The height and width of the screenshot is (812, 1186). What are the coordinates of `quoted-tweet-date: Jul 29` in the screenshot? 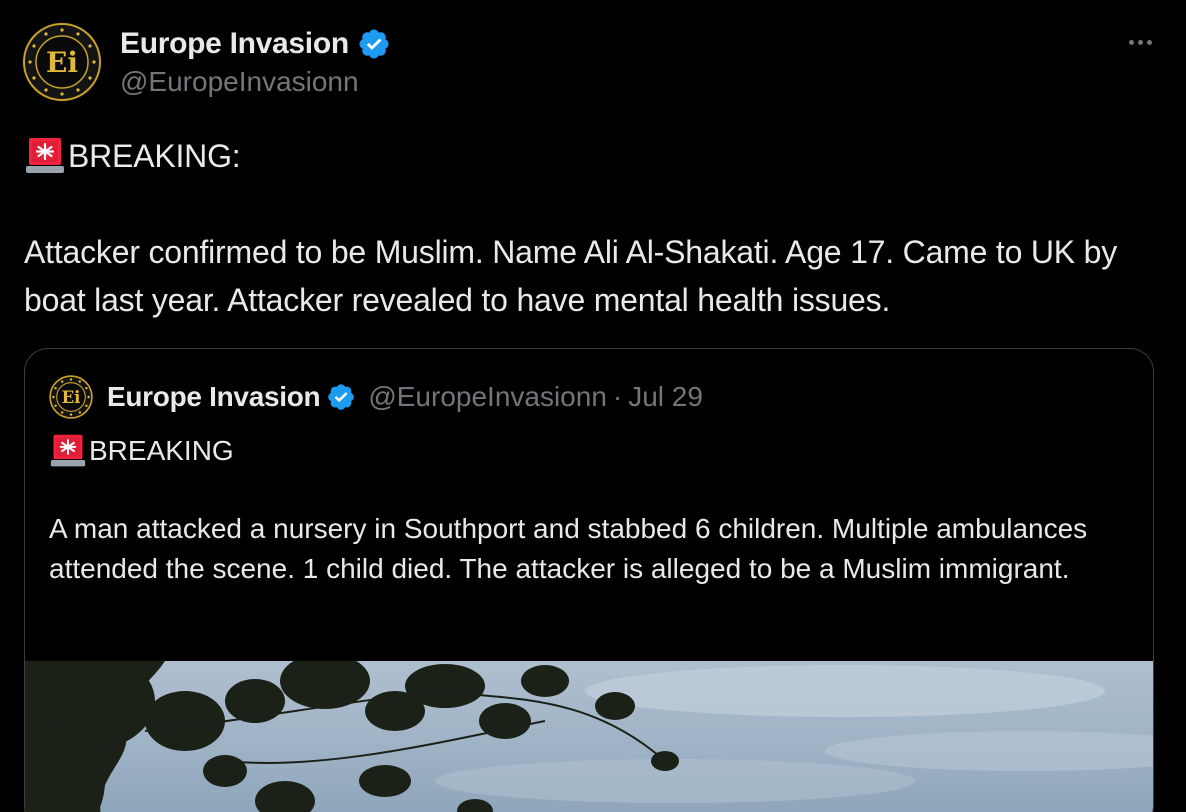 It's located at (665, 397).